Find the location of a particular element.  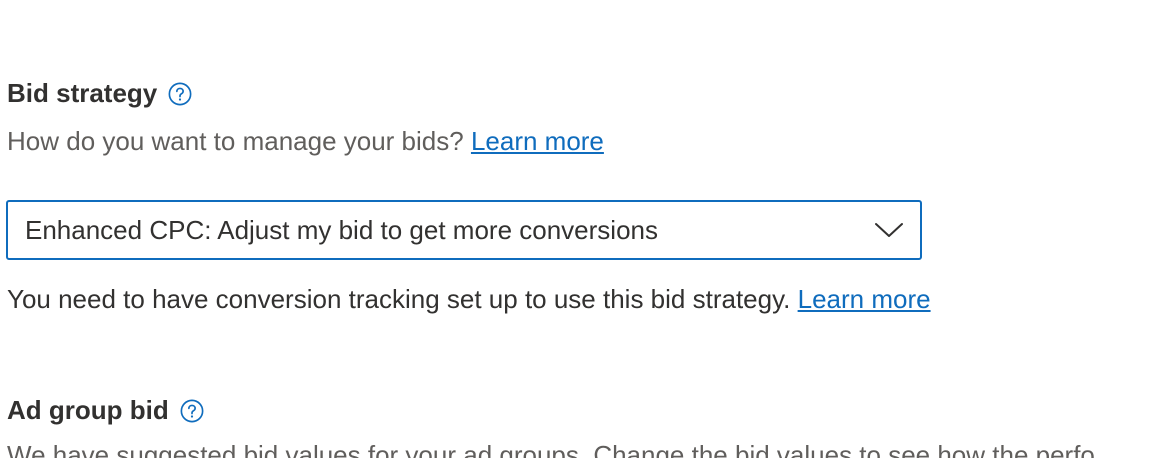

bid-strategy-title: Bid strategy is located at coordinates (82, 93).